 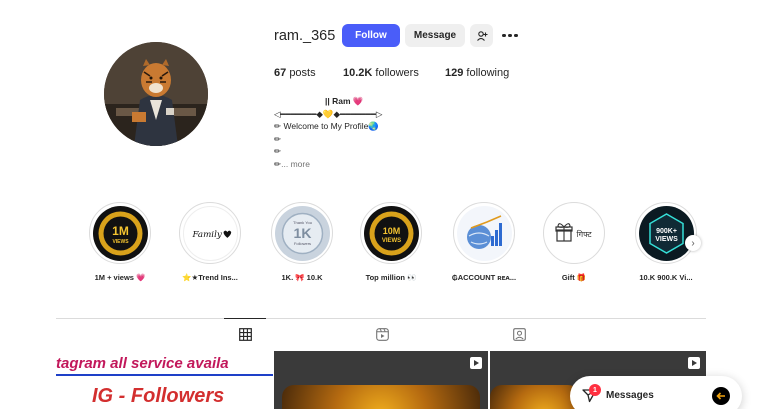 I want to click on grid-icon, so click(x=245, y=334).